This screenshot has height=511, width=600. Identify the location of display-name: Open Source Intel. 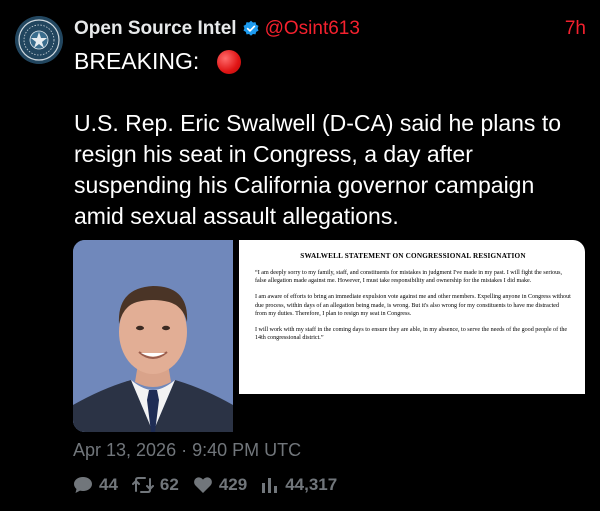
(155, 29).